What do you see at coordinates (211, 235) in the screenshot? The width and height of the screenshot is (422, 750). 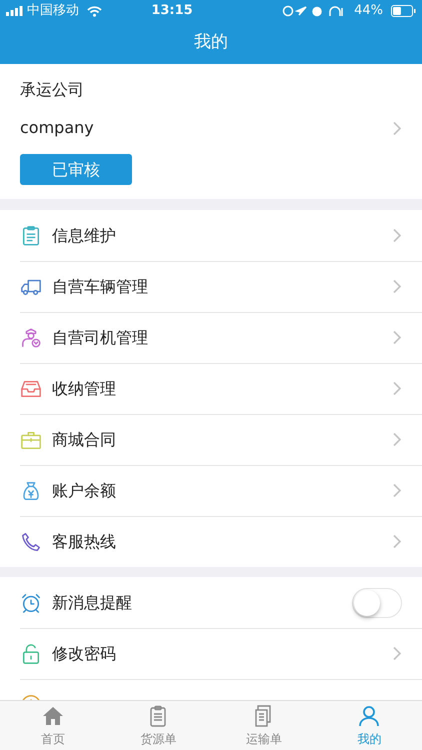 I see `menu-row: 信息维护` at bounding box center [211, 235].